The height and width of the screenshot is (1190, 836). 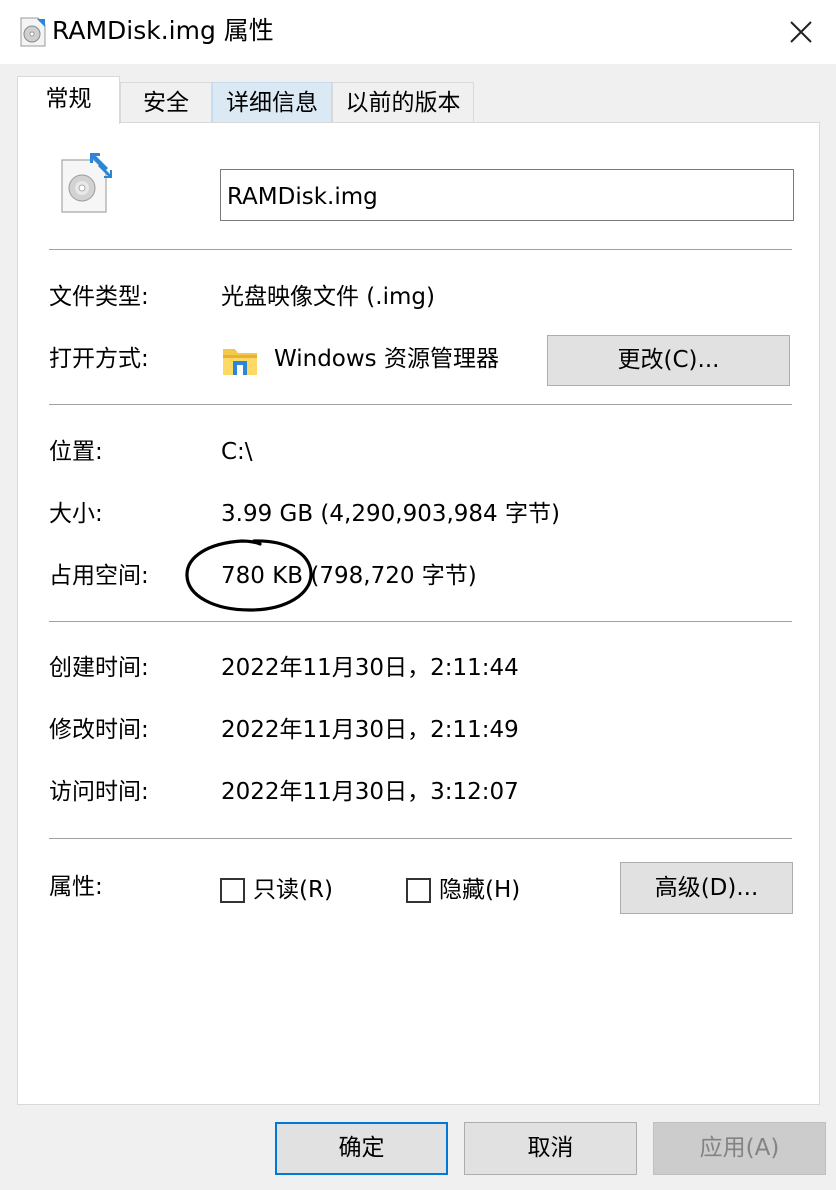 What do you see at coordinates (99, 668) in the screenshot?
I see `created-label: 创建时间:` at bounding box center [99, 668].